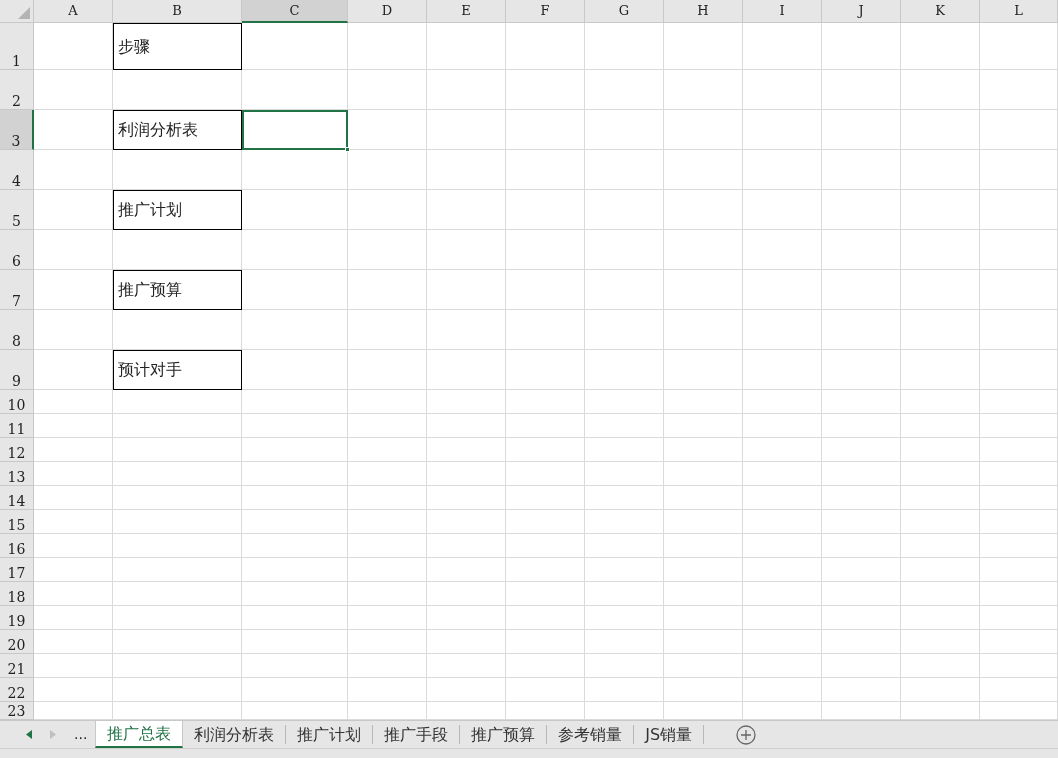 This screenshot has height=758, width=1058. Describe the element at coordinates (330, 734) in the screenshot. I see `sheet-tab: 推广计划` at that location.